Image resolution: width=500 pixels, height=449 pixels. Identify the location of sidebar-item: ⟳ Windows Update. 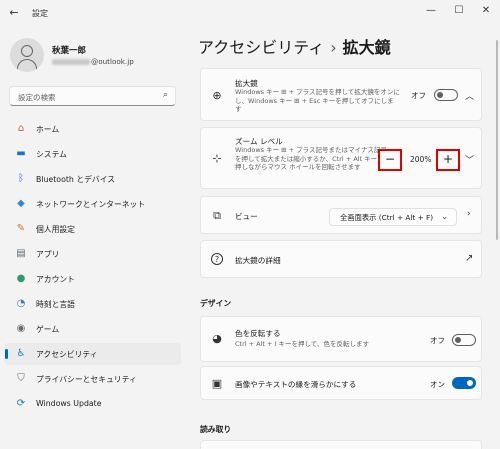
(92, 404).